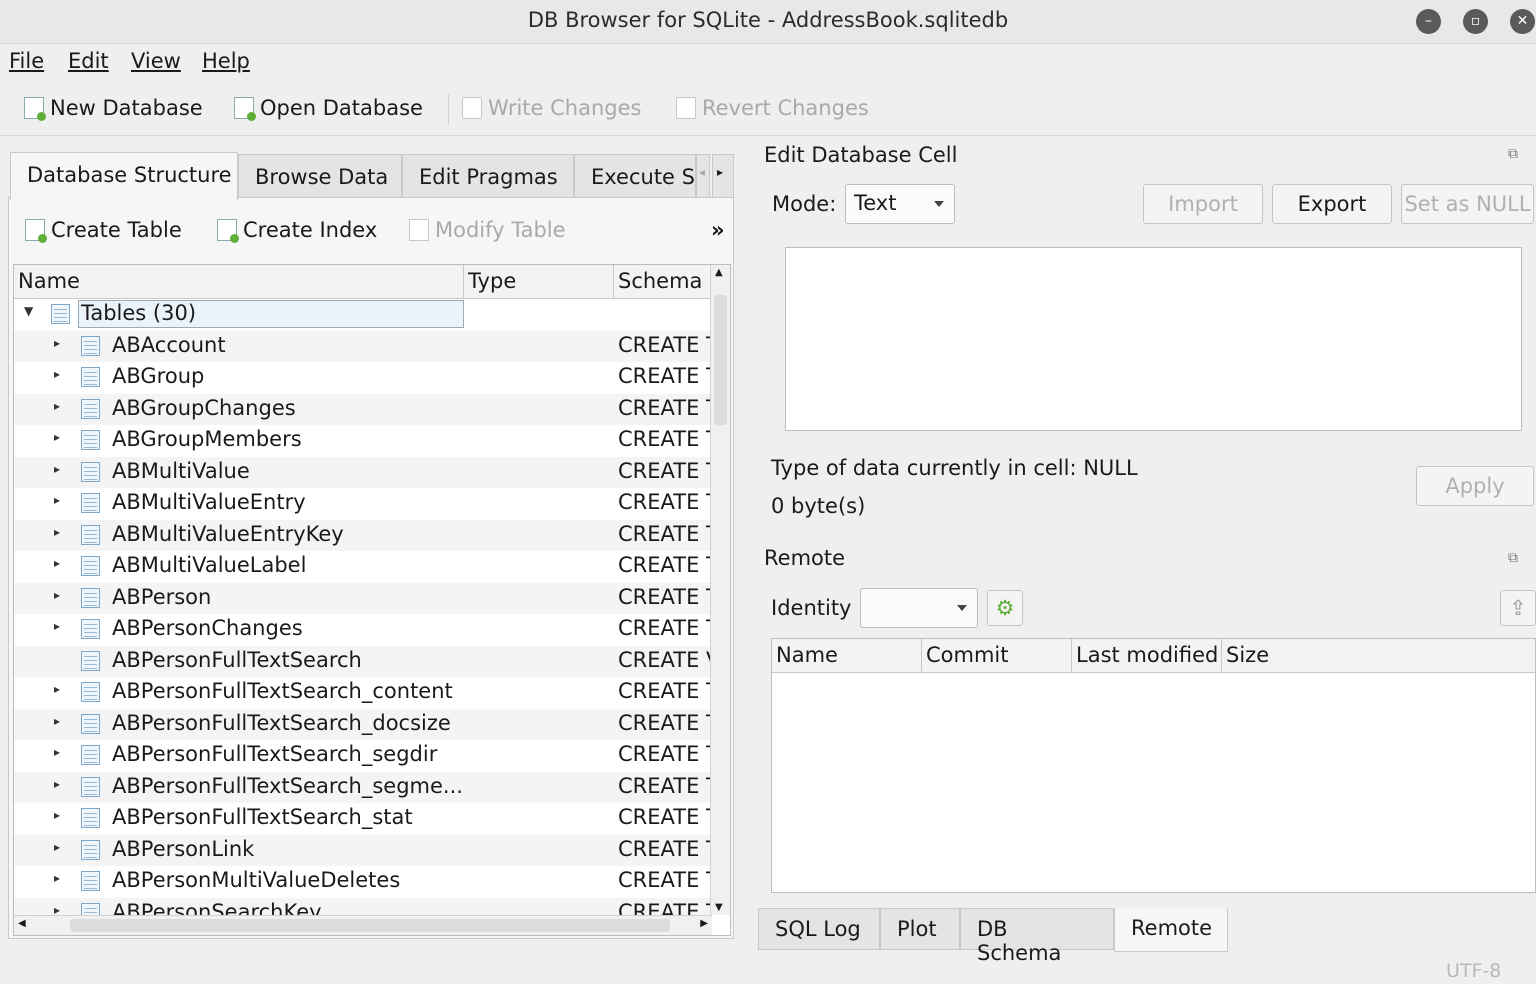 The image size is (1536, 984). What do you see at coordinates (113, 108) in the screenshot?
I see `new-database-button: New Database` at bounding box center [113, 108].